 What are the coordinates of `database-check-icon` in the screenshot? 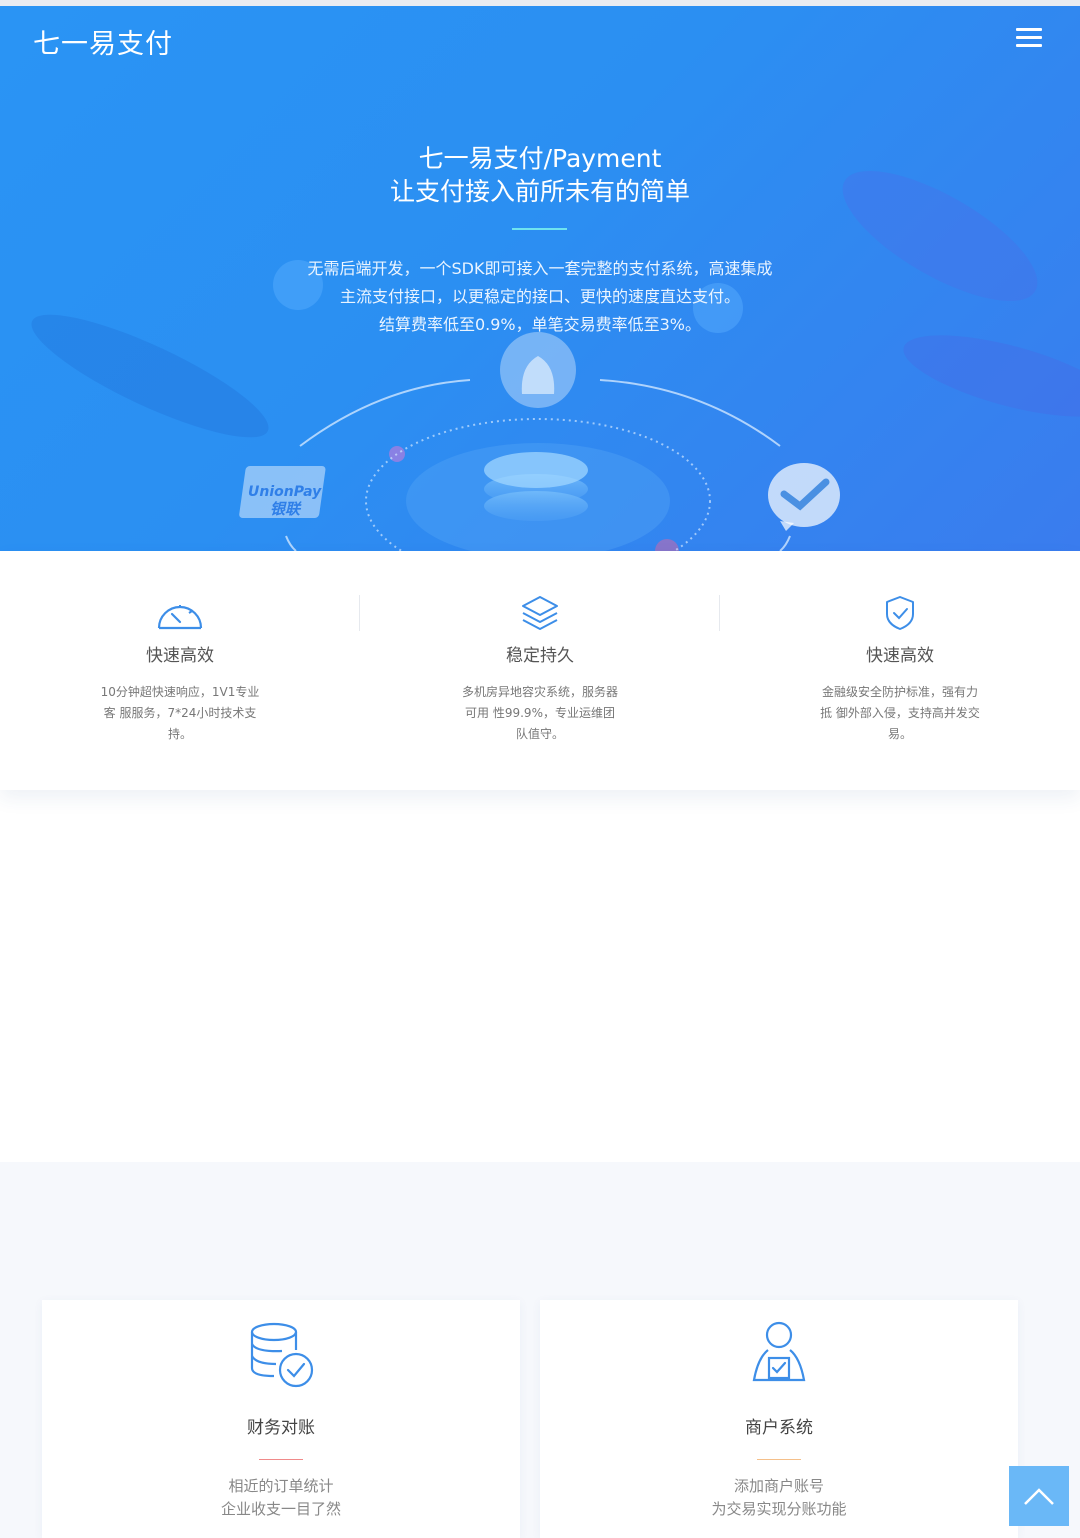 It's located at (282, 1355).